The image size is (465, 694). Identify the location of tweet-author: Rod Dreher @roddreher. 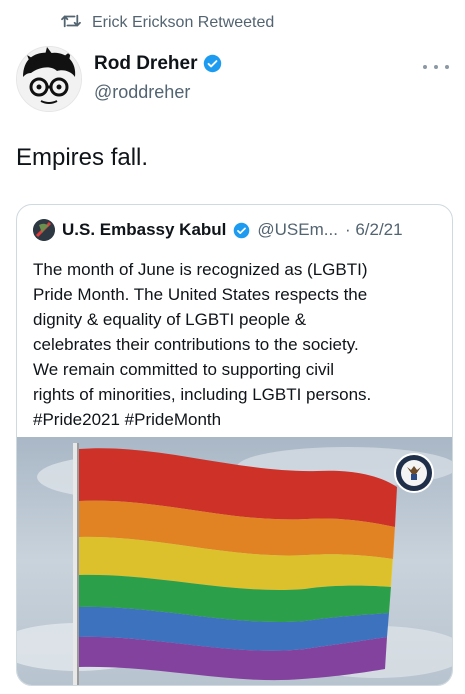
(158, 77).